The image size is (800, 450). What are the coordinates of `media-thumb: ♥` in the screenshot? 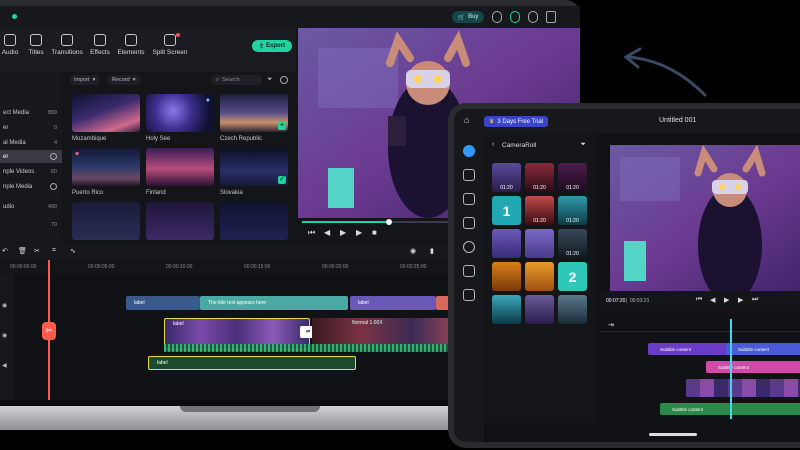 It's located at (106, 167).